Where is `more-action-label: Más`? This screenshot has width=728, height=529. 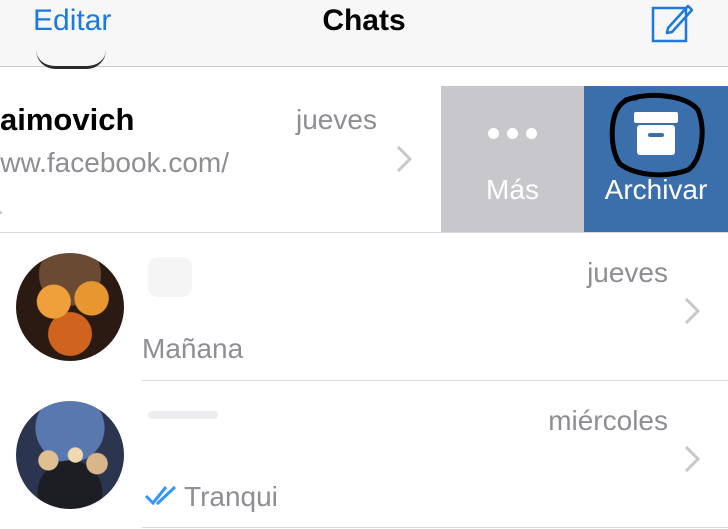
more-action-label: Más is located at coordinates (512, 189).